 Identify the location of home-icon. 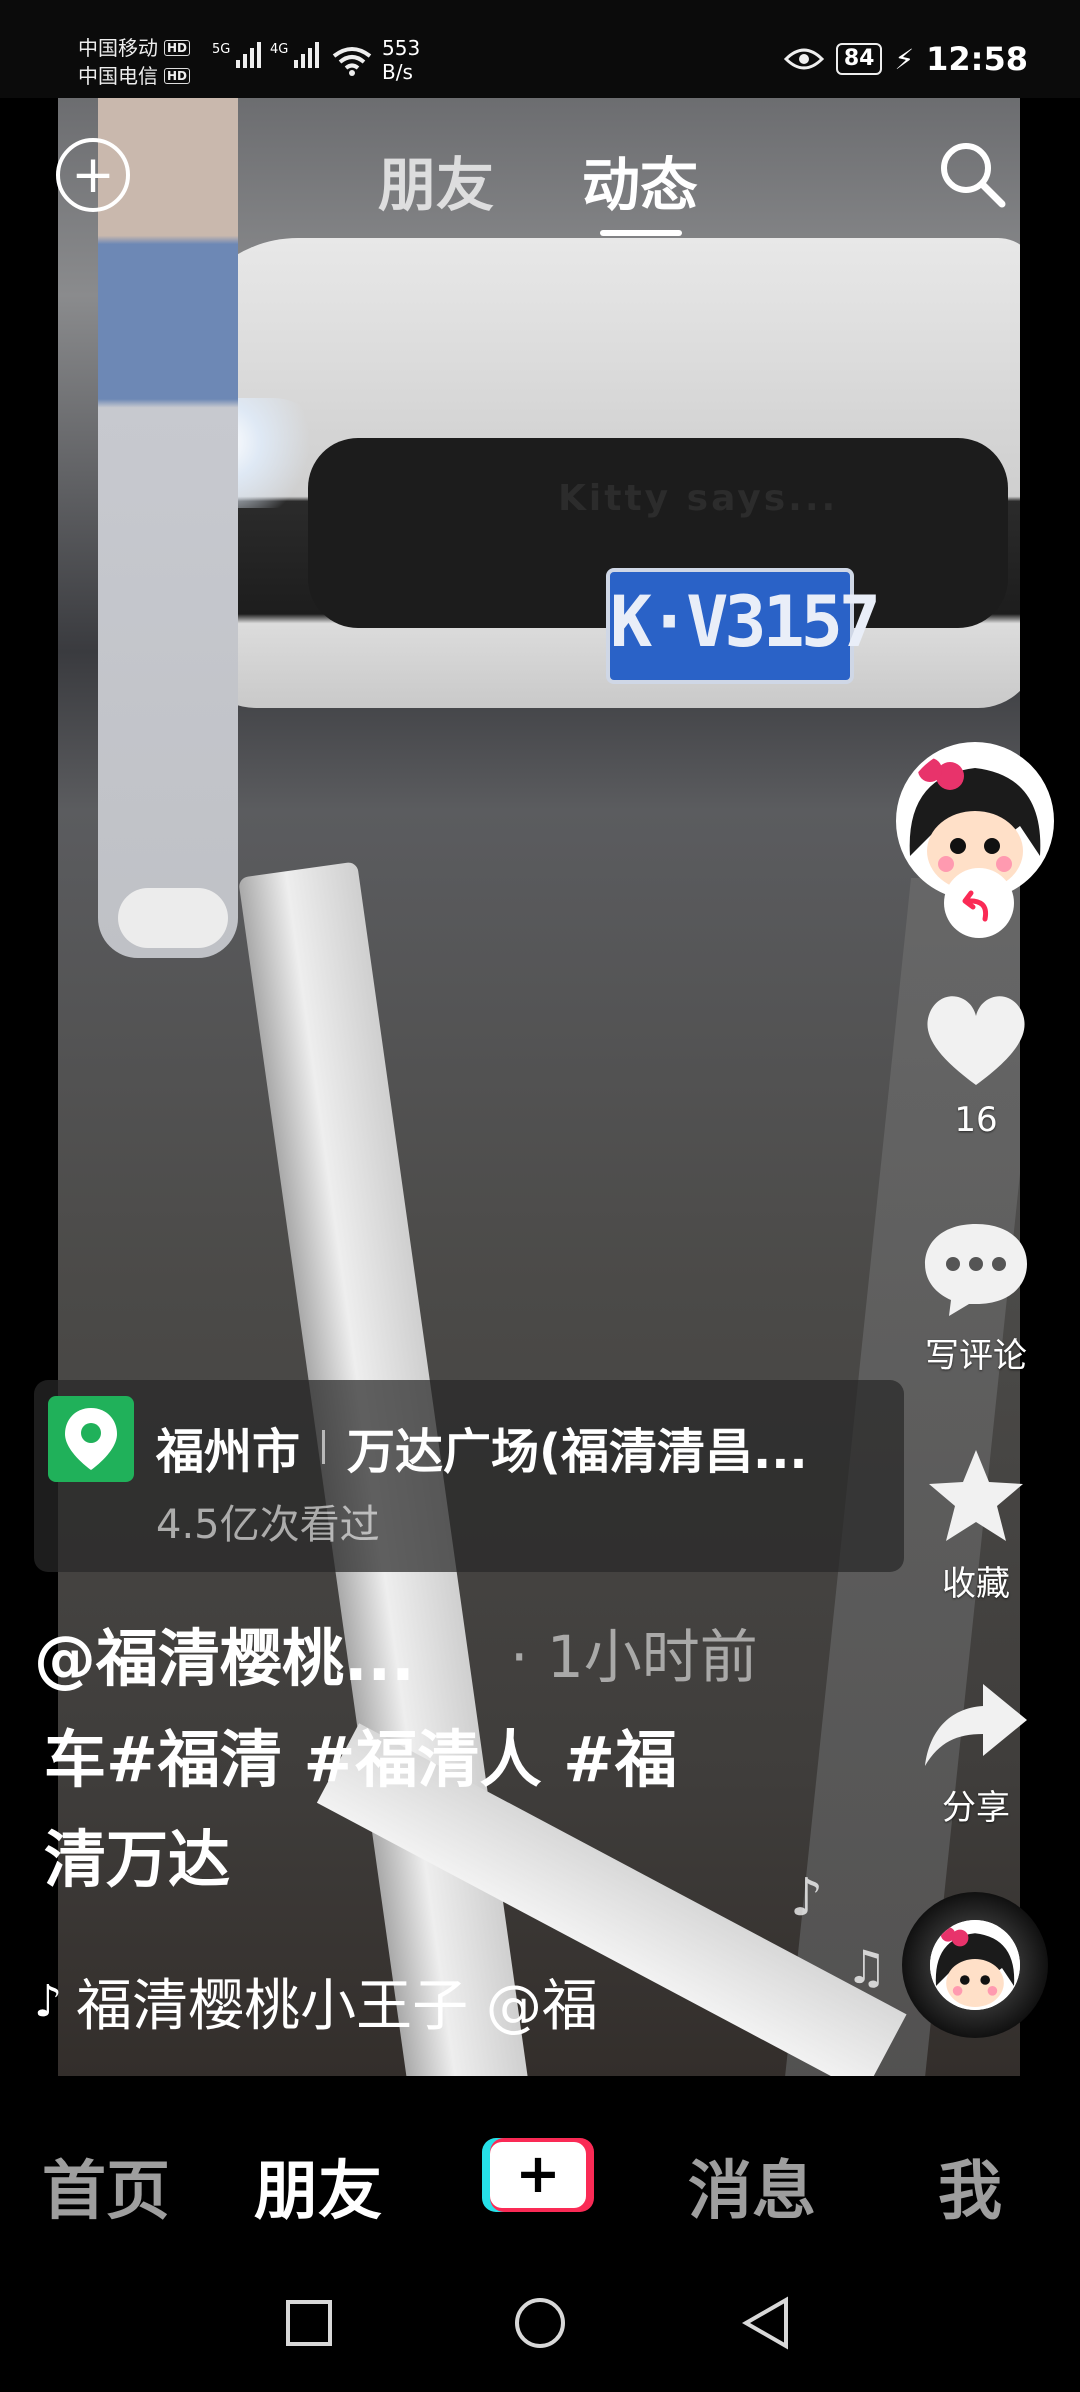
(540, 2323).